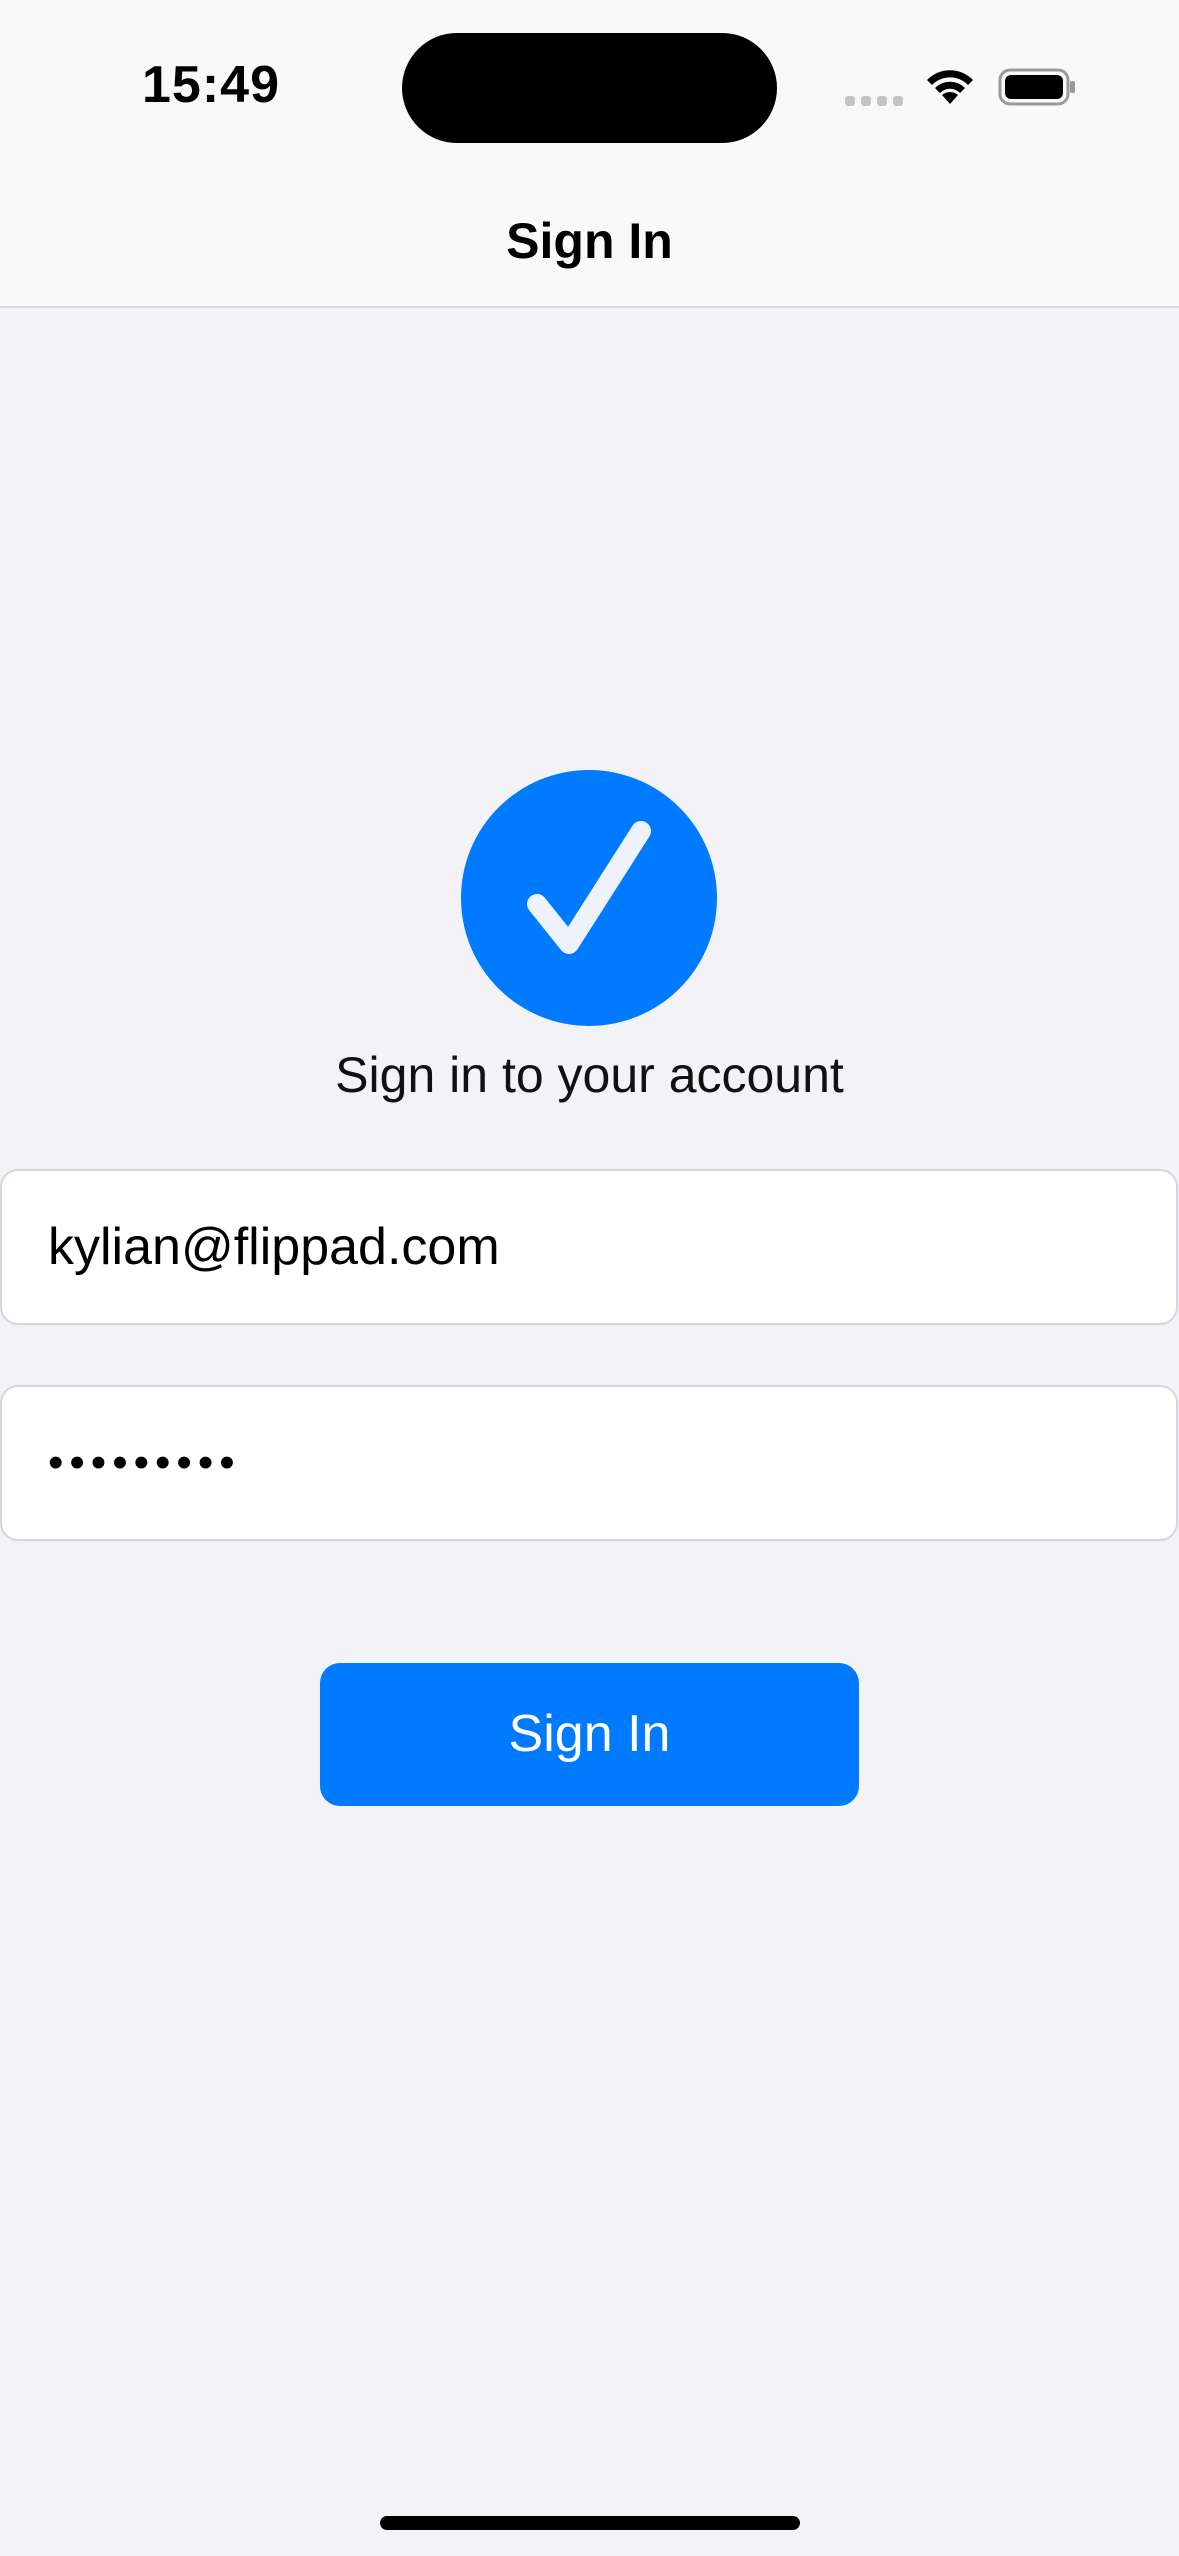  I want to click on email-input, so click(588, 1247).